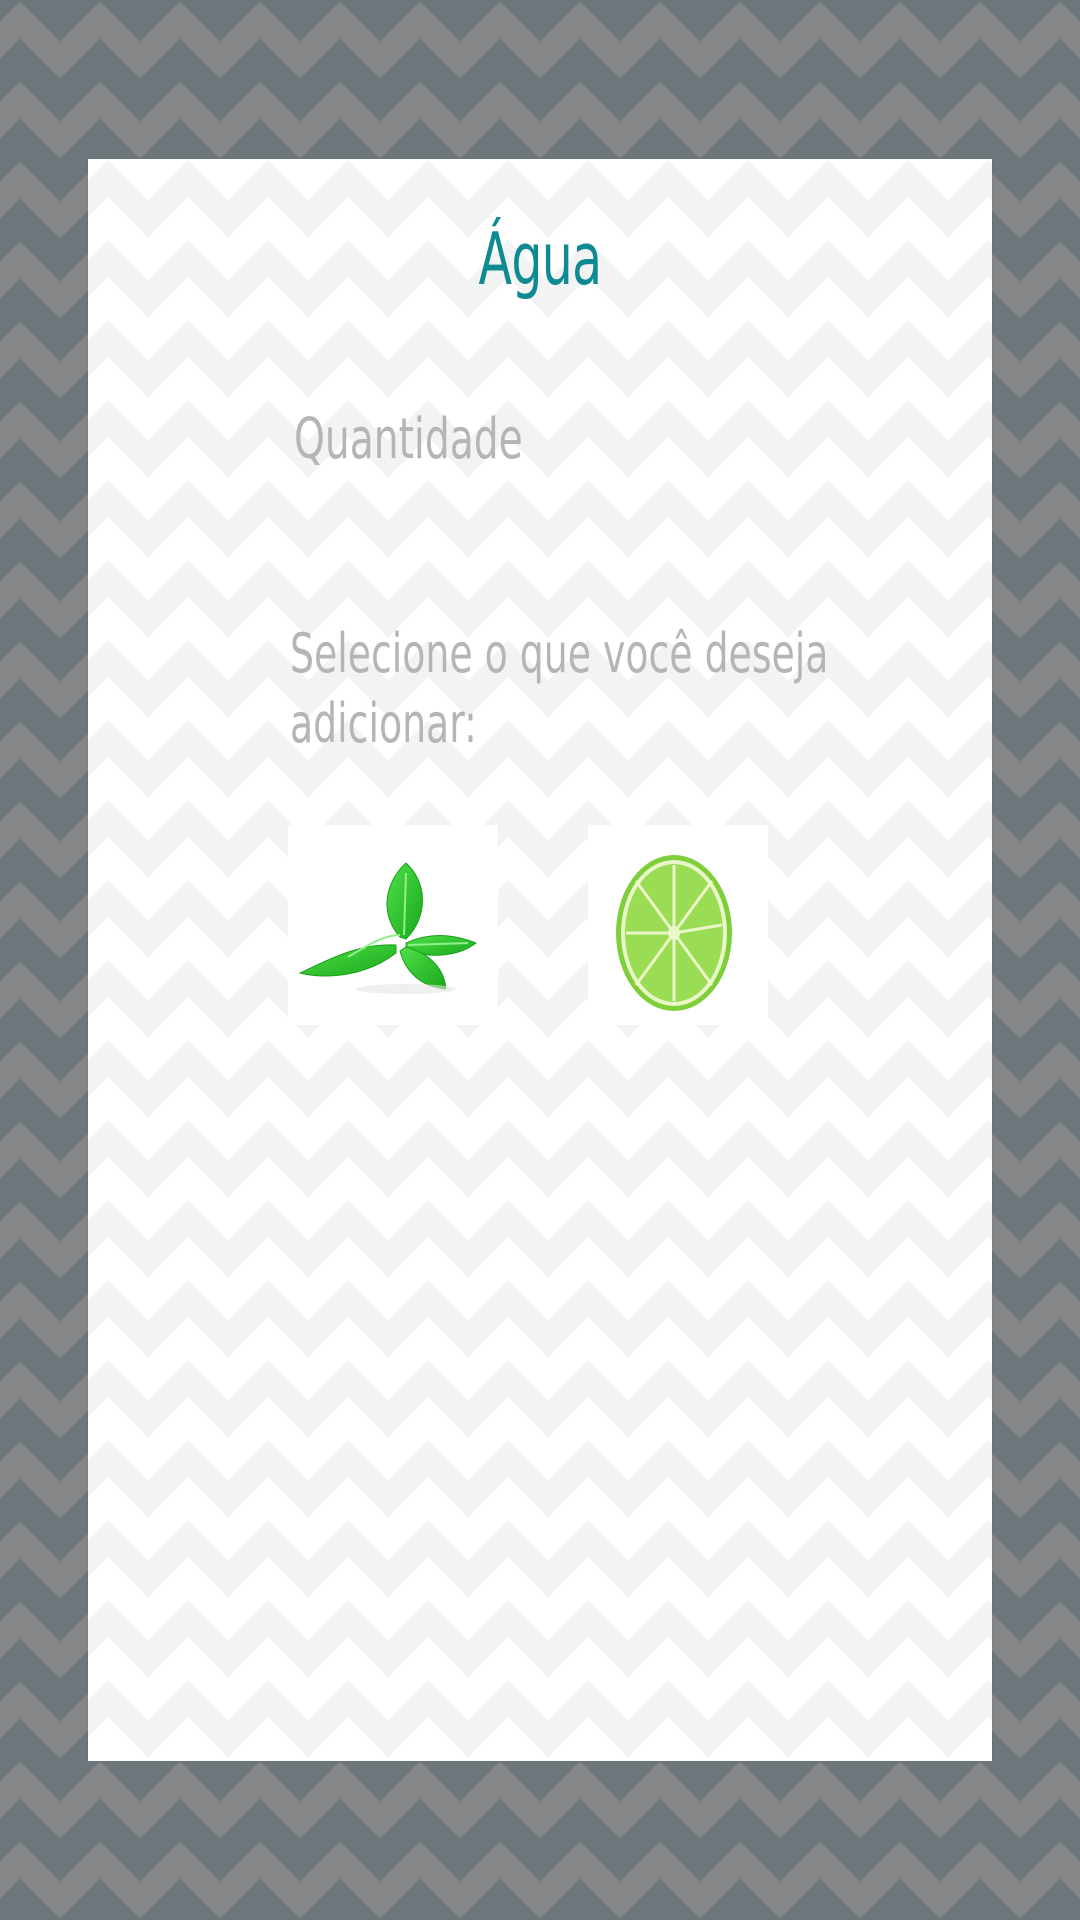 This screenshot has width=1080, height=1920. I want to click on quantity-label: Quantidade, so click(408, 439).